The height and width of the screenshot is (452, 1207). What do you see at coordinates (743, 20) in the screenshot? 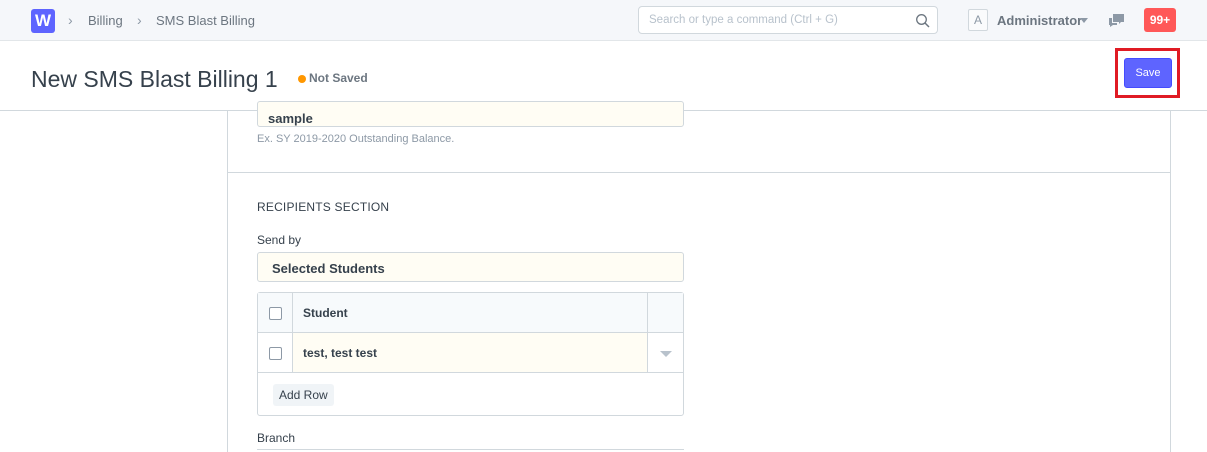
I see `search-placeholder: Search or type a command (Ctrl + G)` at bounding box center [743, 20].